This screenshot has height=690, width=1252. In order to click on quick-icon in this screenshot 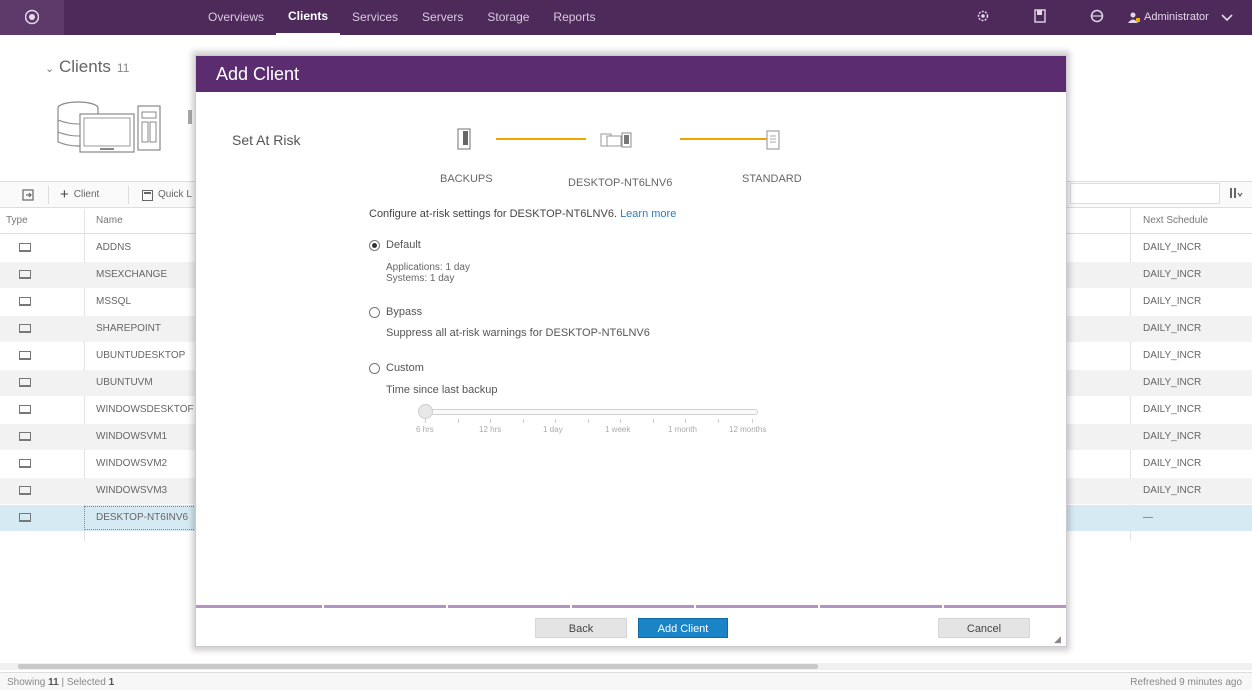, I will do `click(147, 195)`.